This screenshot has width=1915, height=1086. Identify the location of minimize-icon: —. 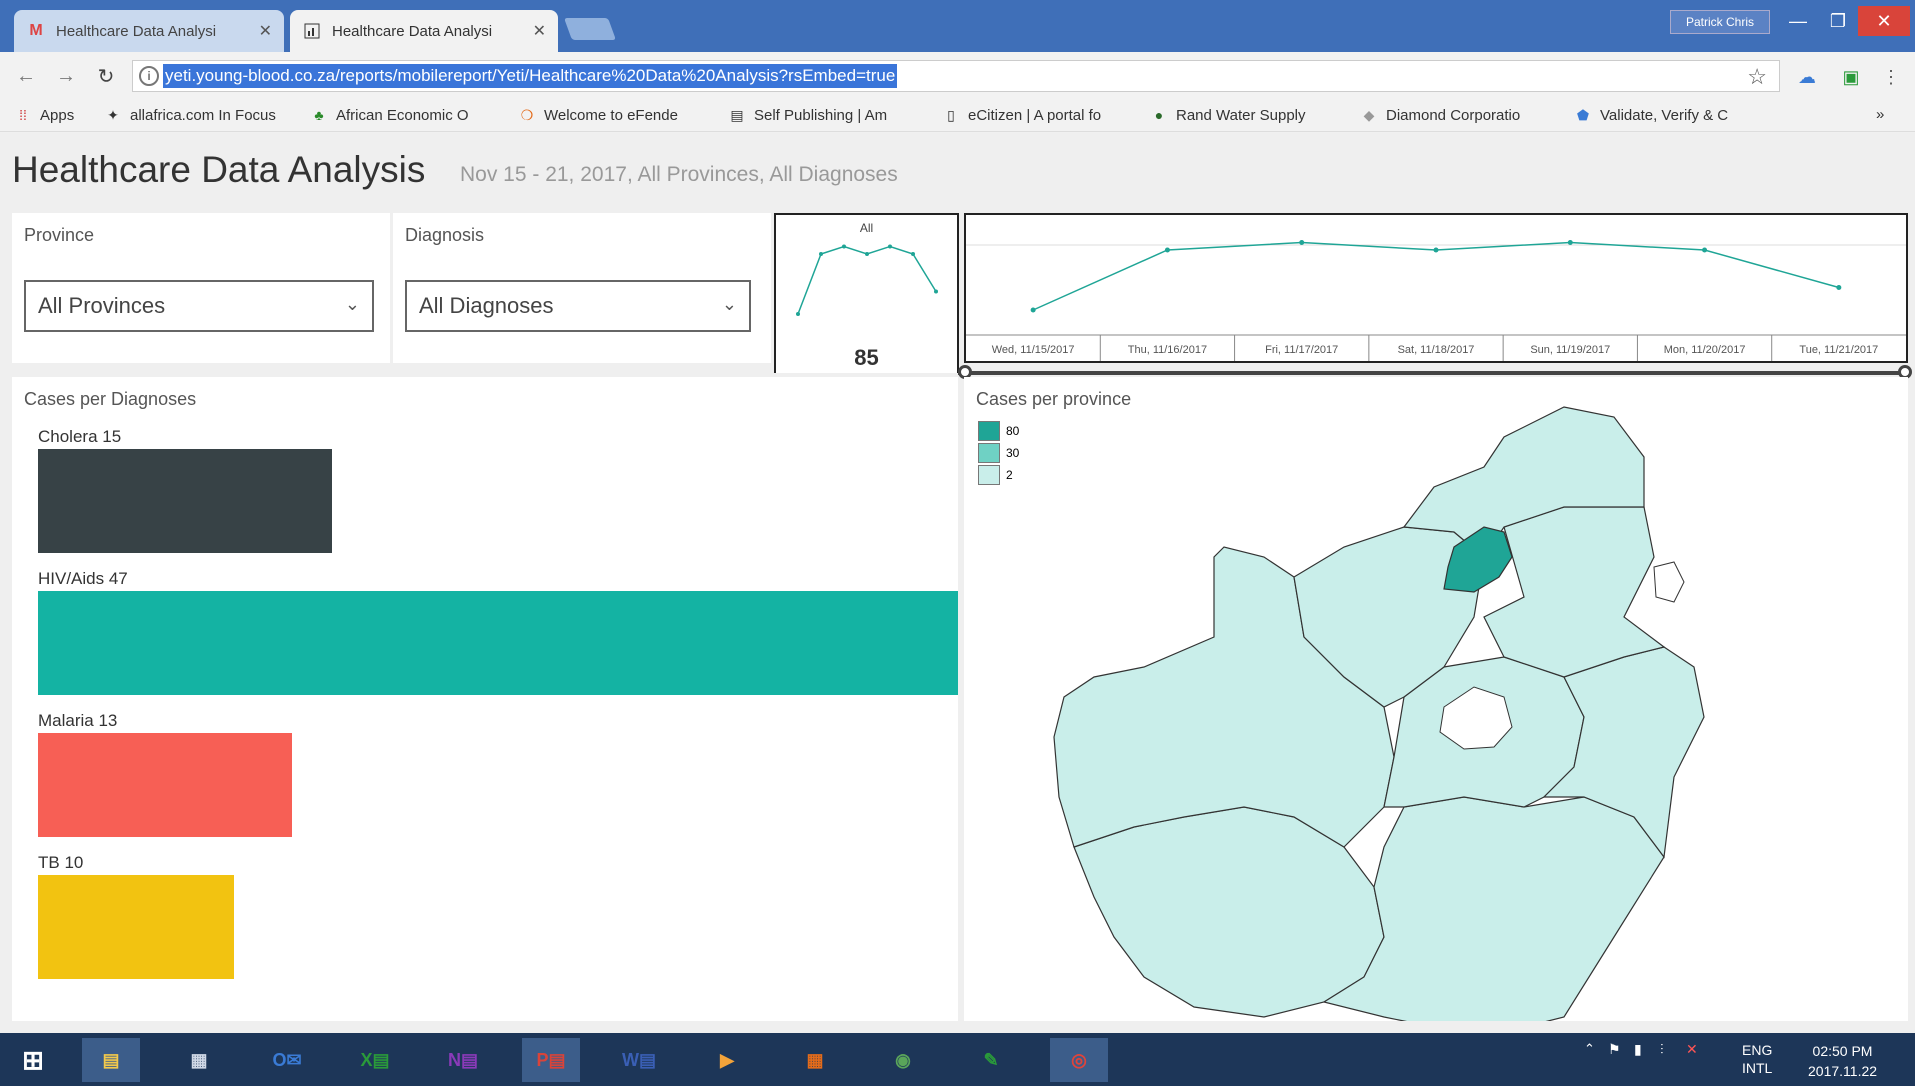
(1798, 21).